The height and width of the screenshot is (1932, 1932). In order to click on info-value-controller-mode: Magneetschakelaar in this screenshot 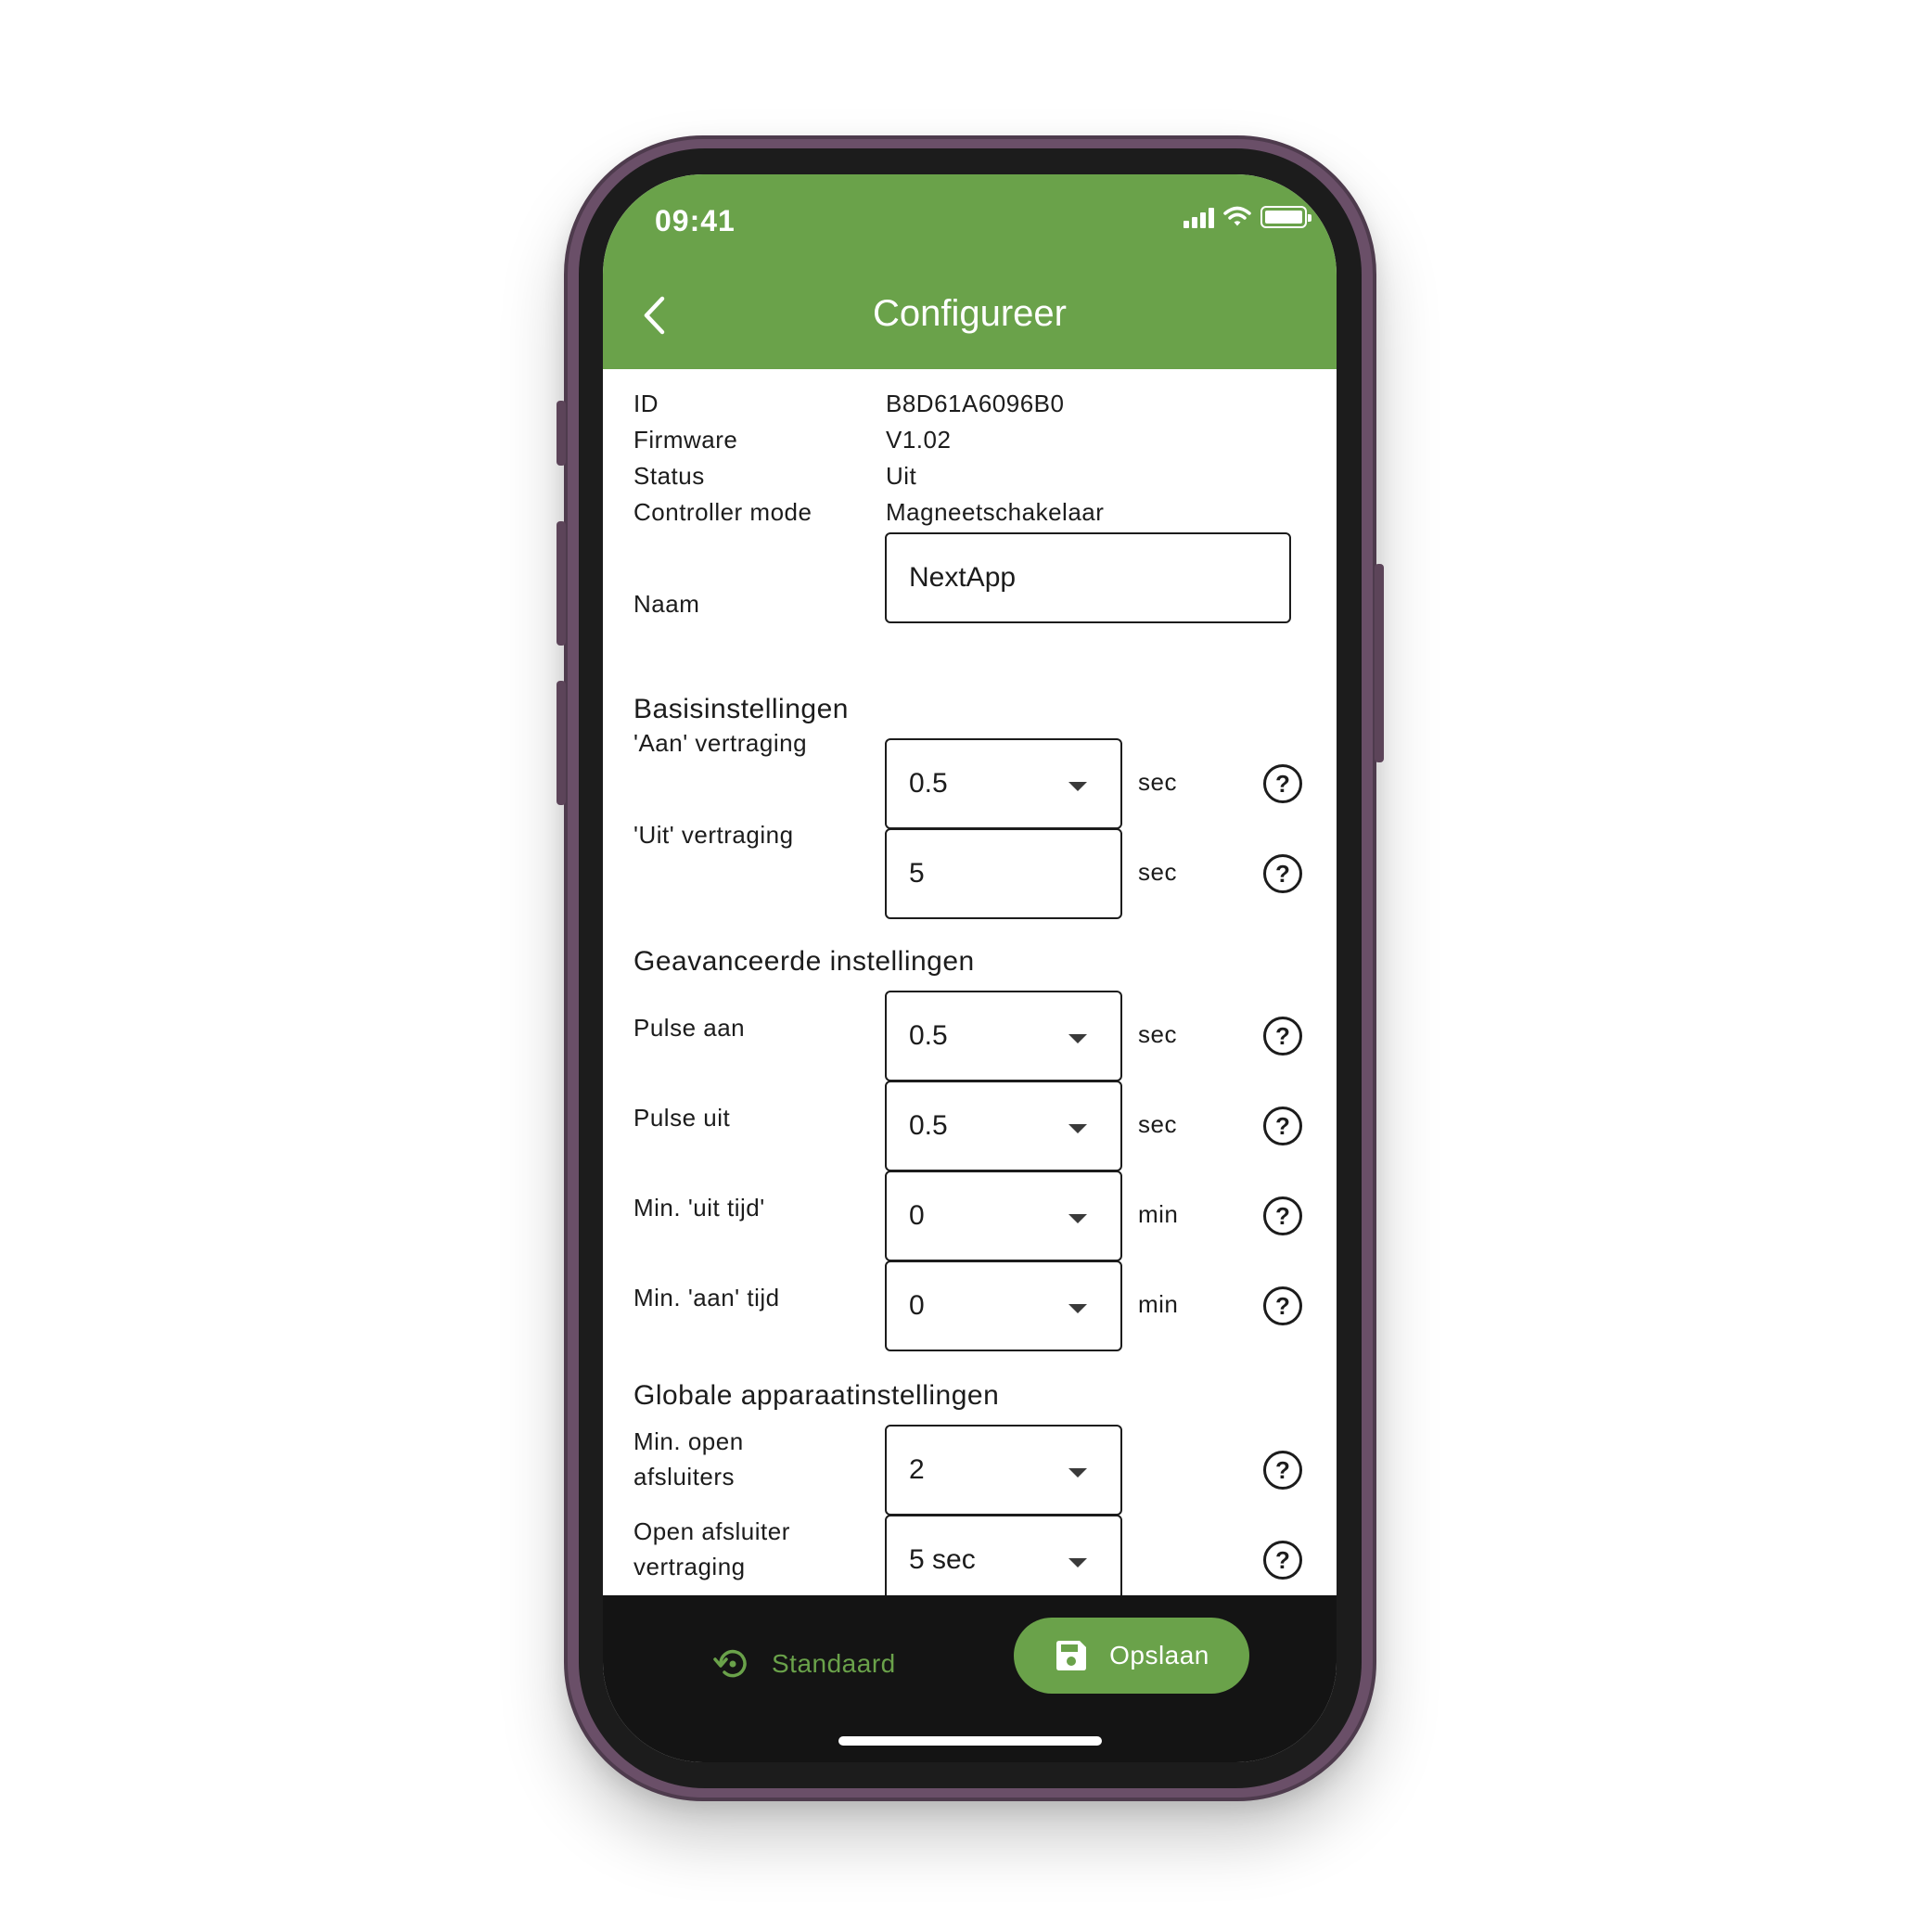, I will do `click(995, 512)`.